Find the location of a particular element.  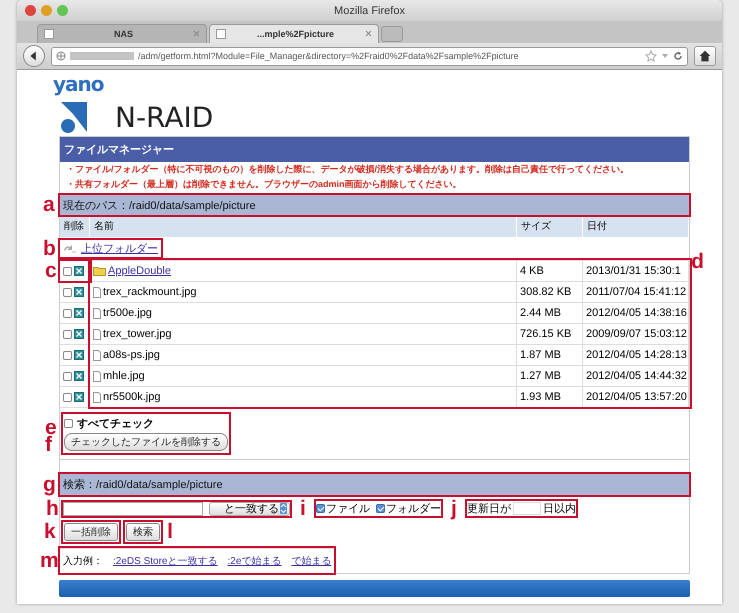

callout-letter: l is located at coordinates (170, 532).